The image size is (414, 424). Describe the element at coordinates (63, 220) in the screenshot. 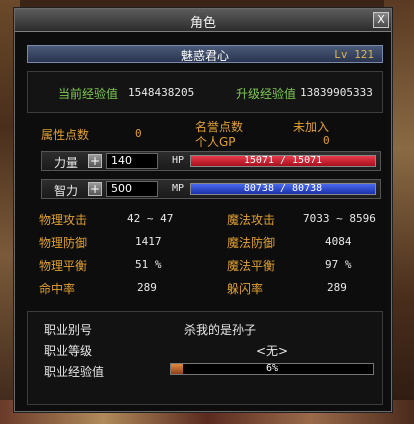

I see `phys-attack-label: 物理攻击` at that location.